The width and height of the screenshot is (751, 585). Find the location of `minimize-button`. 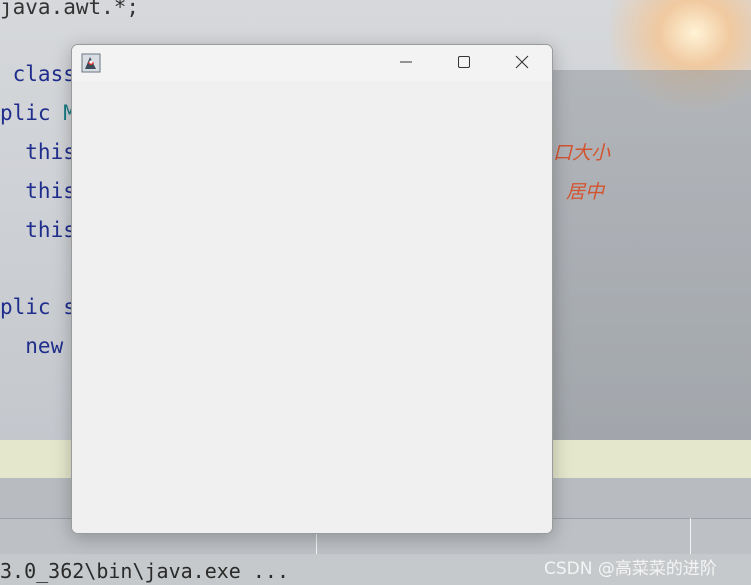

minimize-button is located at coordinates (406, 63).